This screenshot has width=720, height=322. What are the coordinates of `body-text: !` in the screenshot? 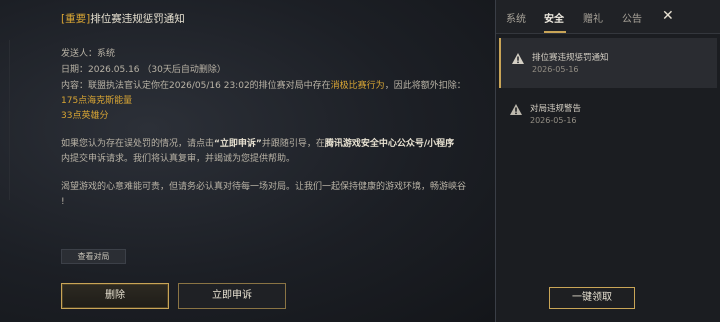 It's located at (63, 202).